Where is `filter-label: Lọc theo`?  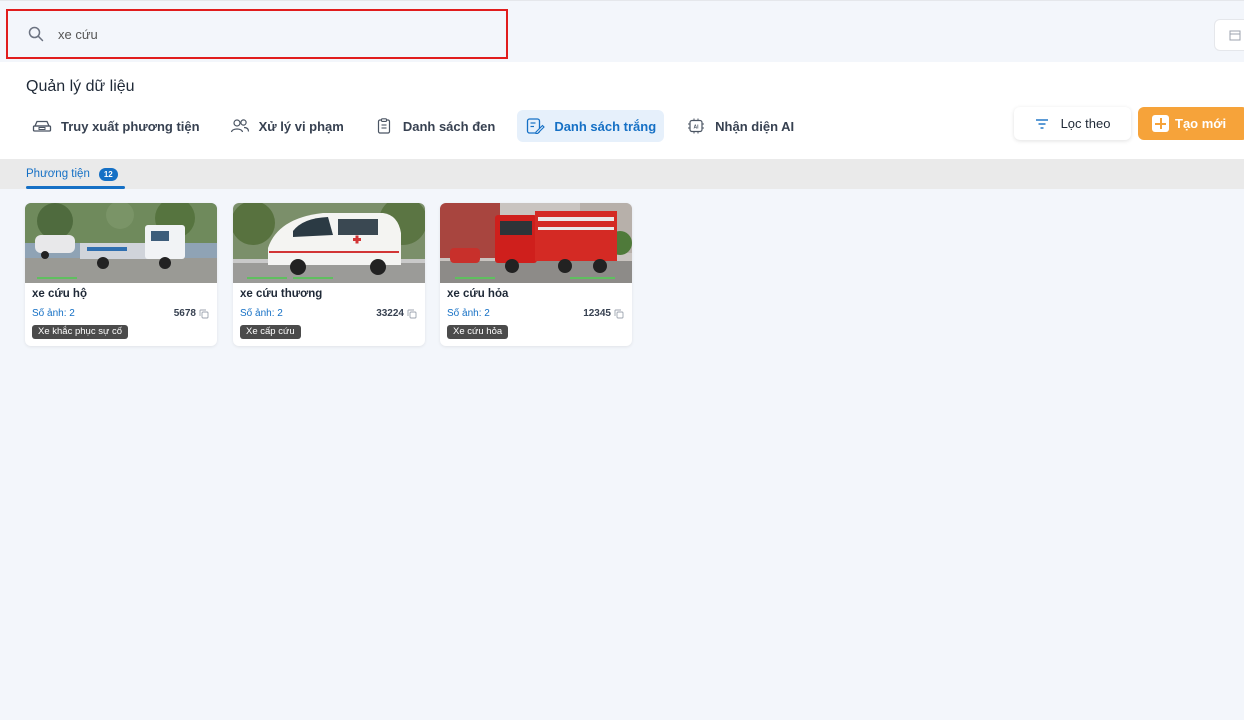 filter-label: Lọc theo is located at coordinates (1085, 123).